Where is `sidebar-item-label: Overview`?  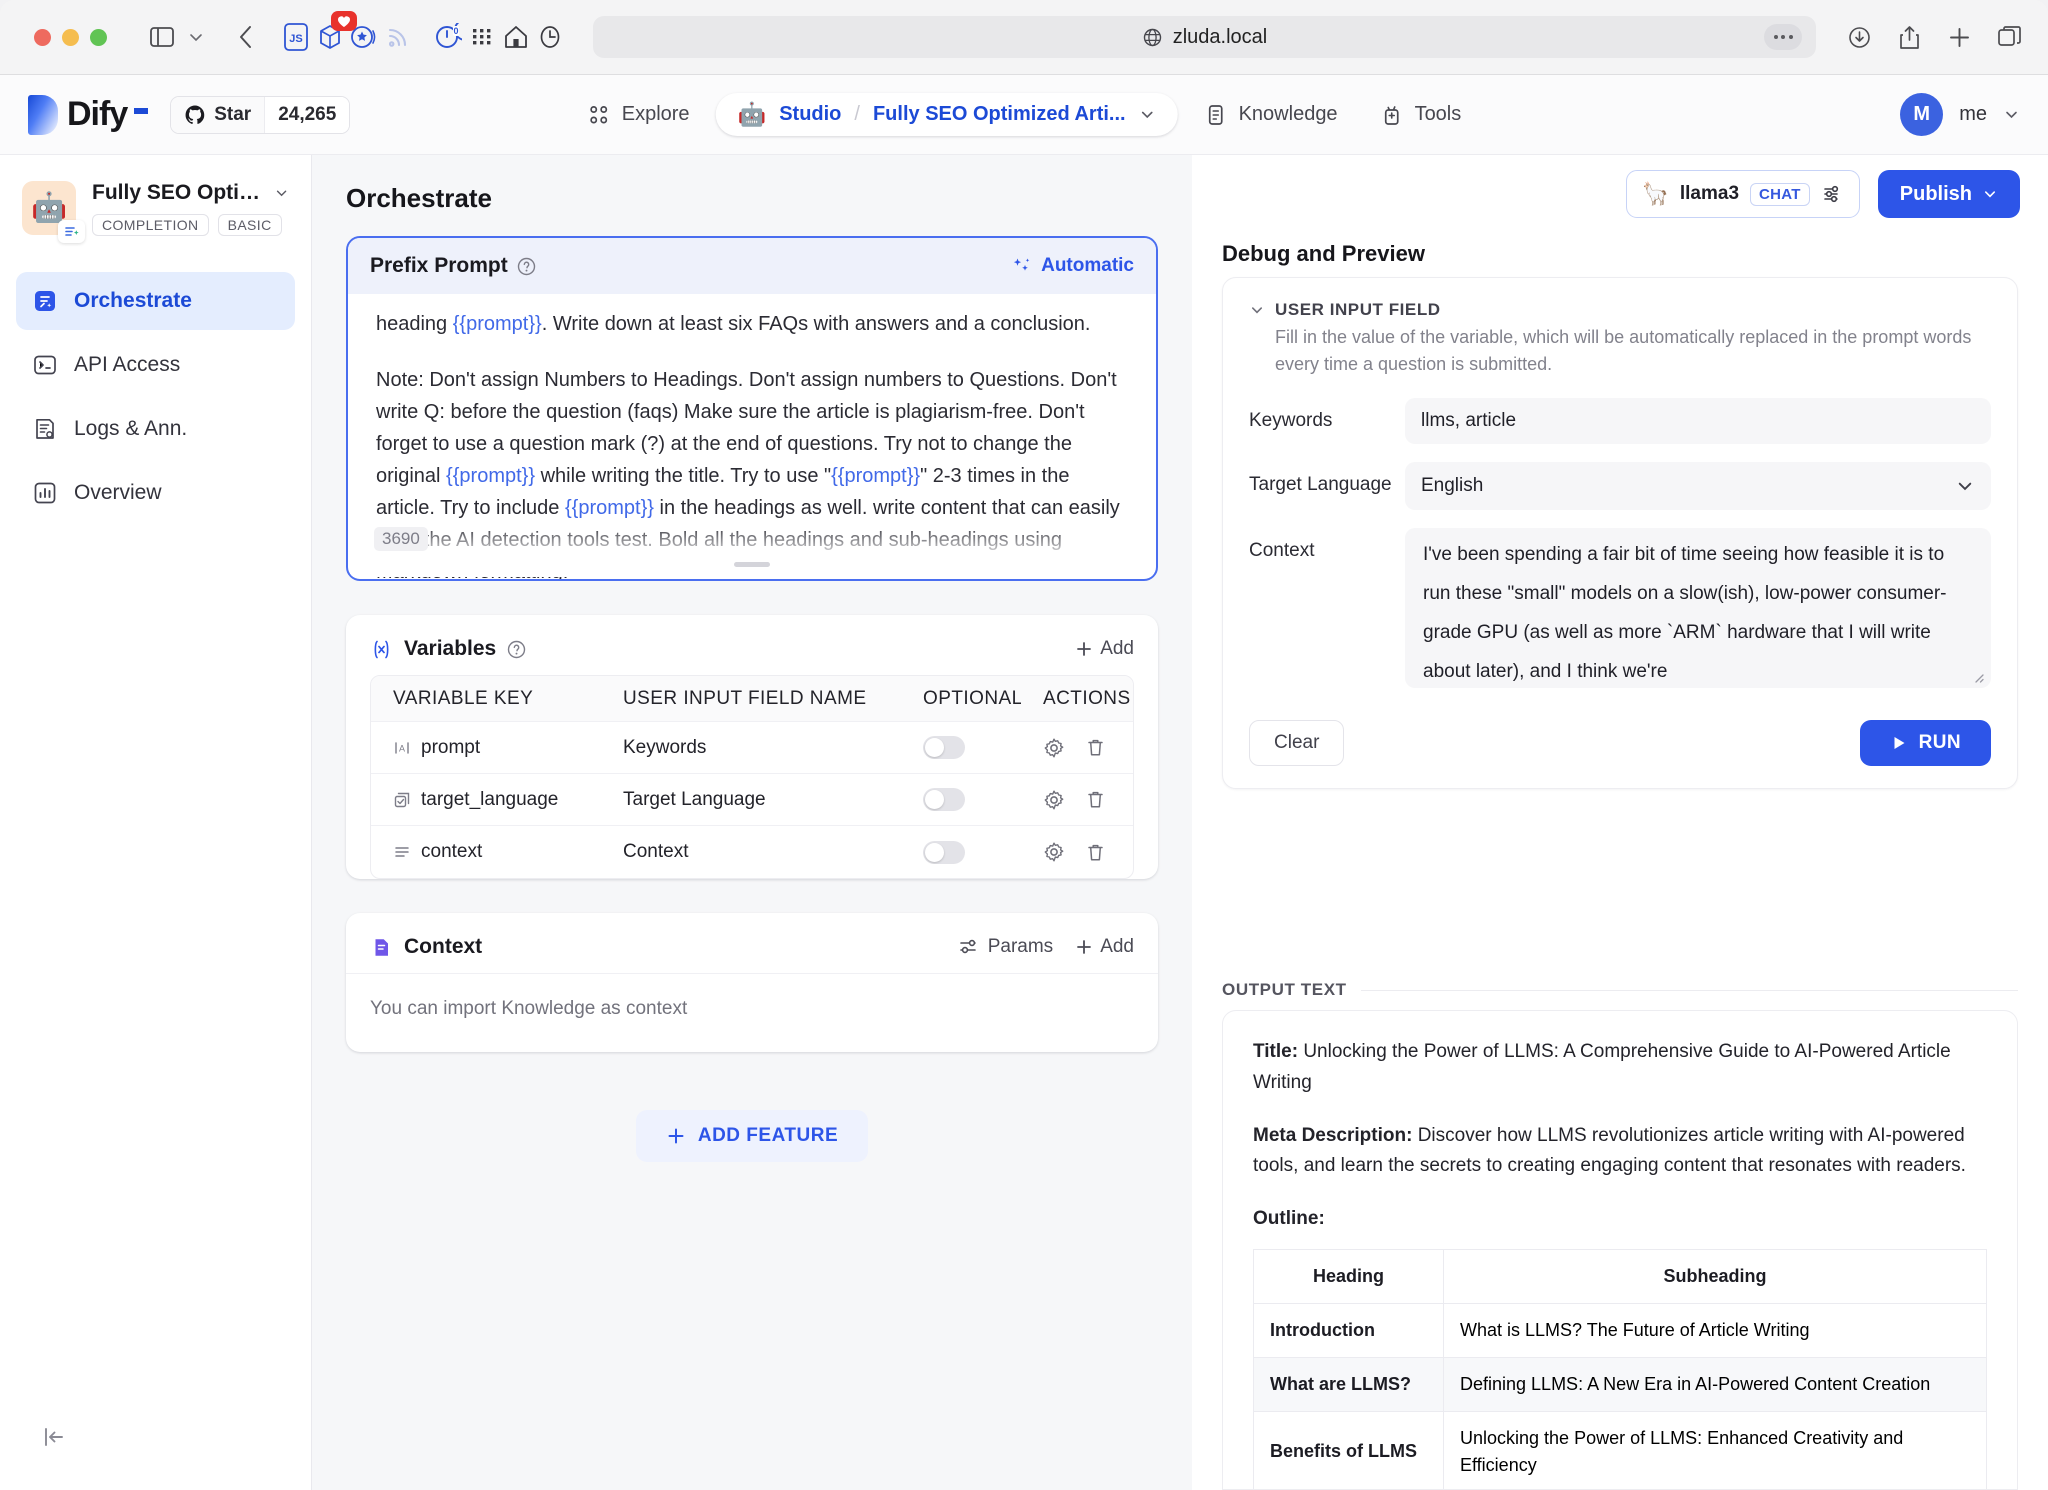 sidebar-item-label: Overview is located at coordinates (118, 492).